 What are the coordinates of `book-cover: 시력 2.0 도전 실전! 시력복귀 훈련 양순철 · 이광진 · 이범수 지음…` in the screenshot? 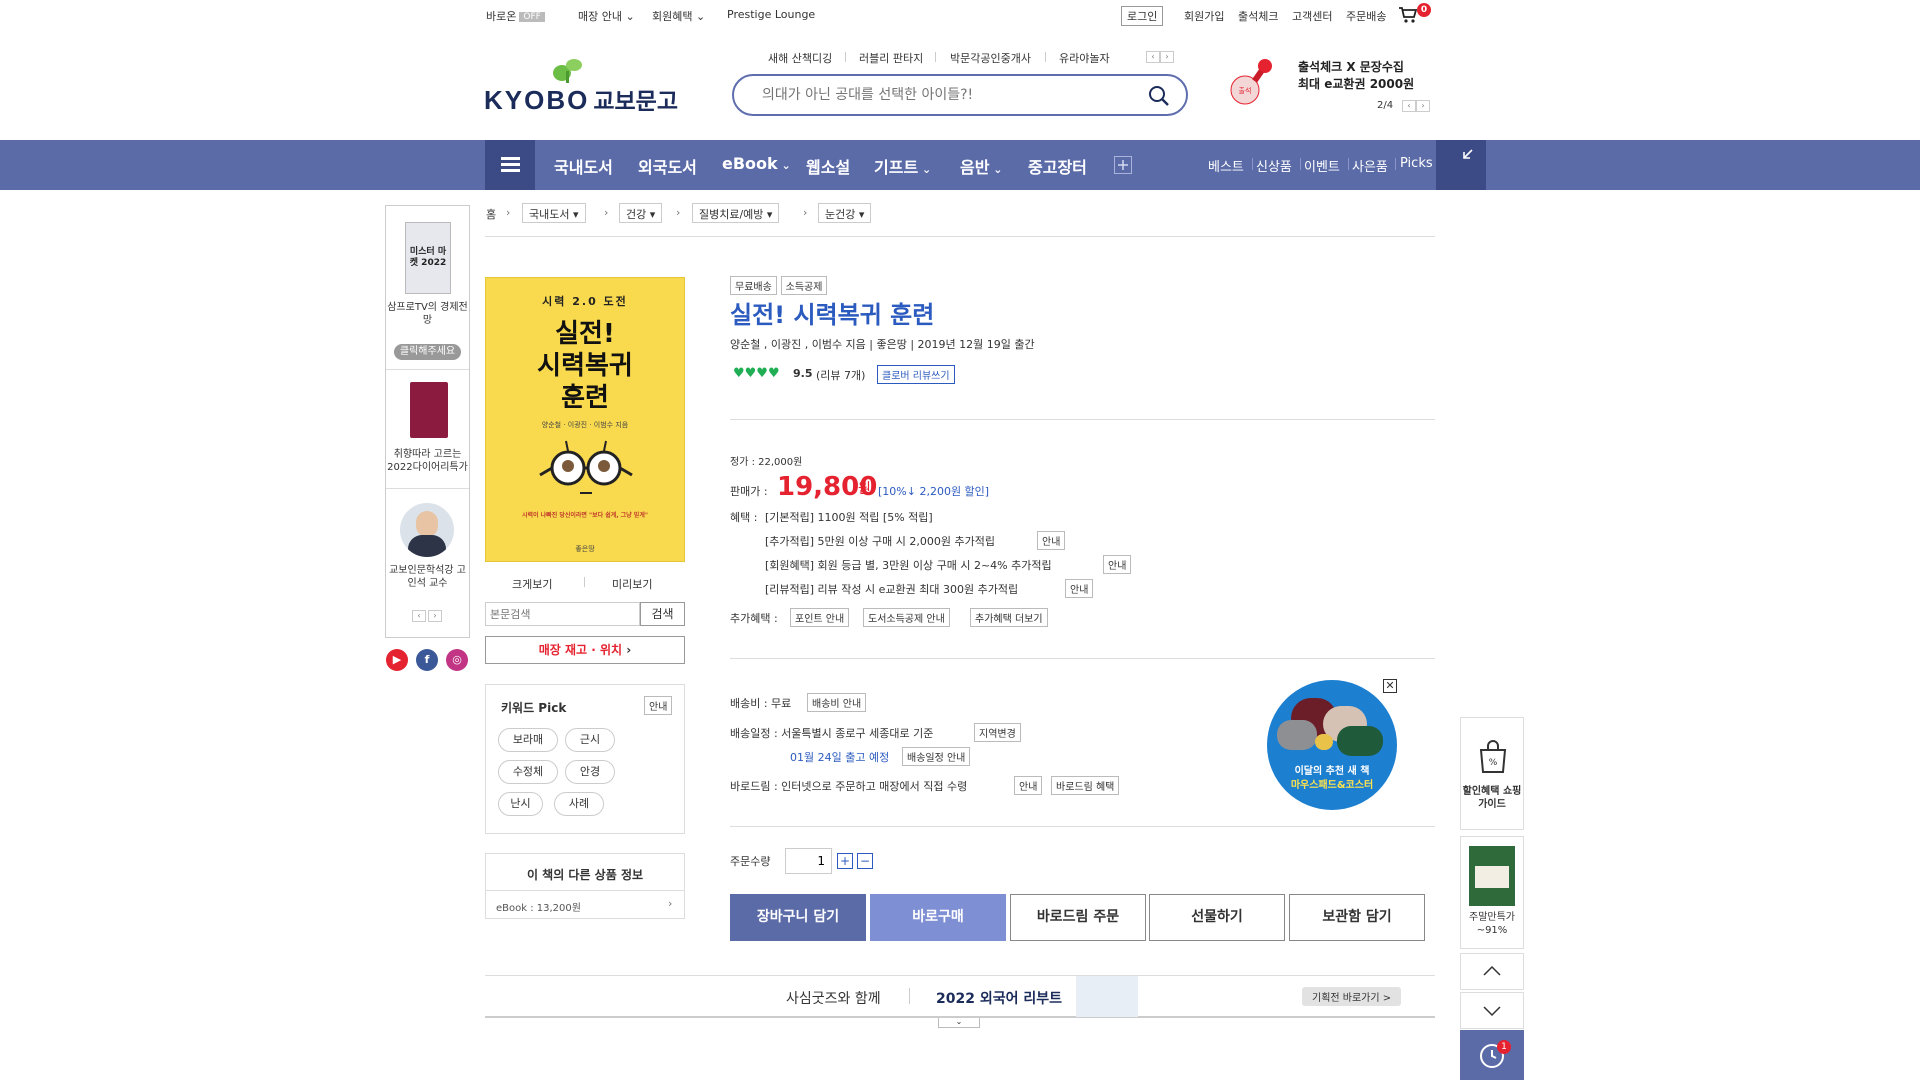 It's located at (585, 419).